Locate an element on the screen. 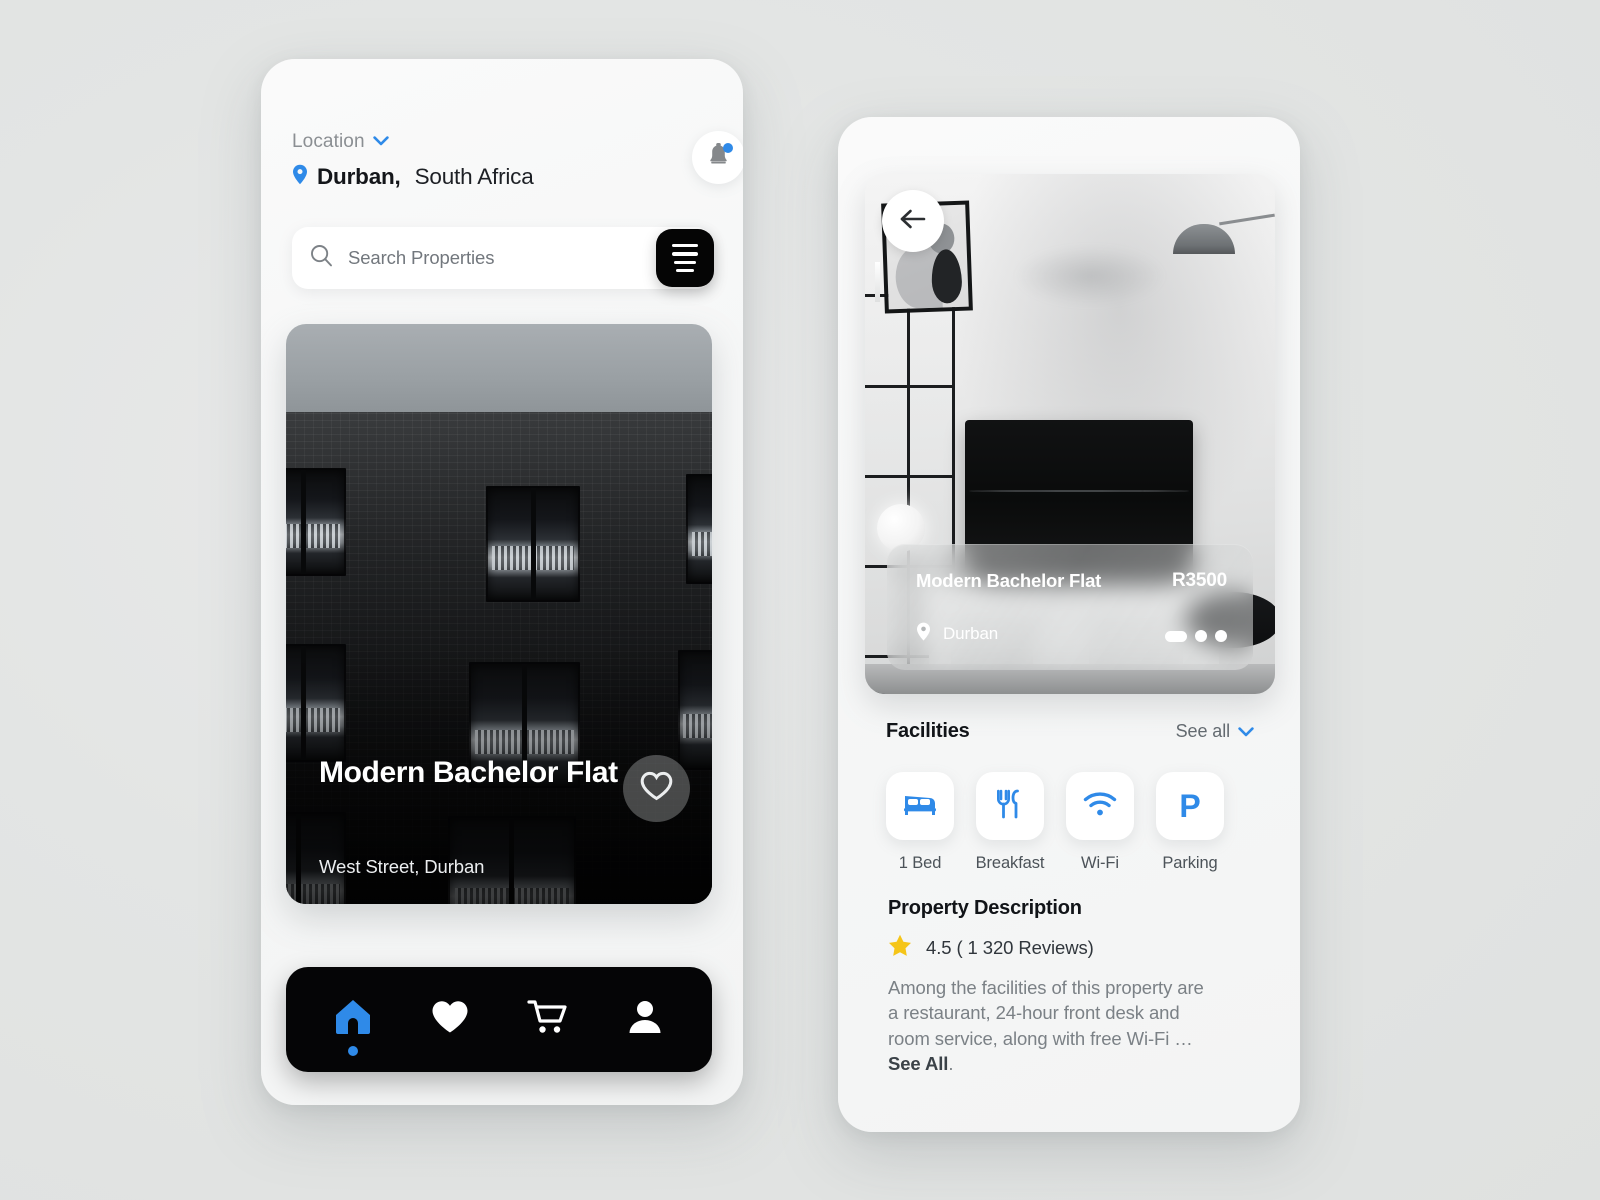  rating-text: 4.5 ( 1 320 Reviews) is located at coordinates (1010, 947).